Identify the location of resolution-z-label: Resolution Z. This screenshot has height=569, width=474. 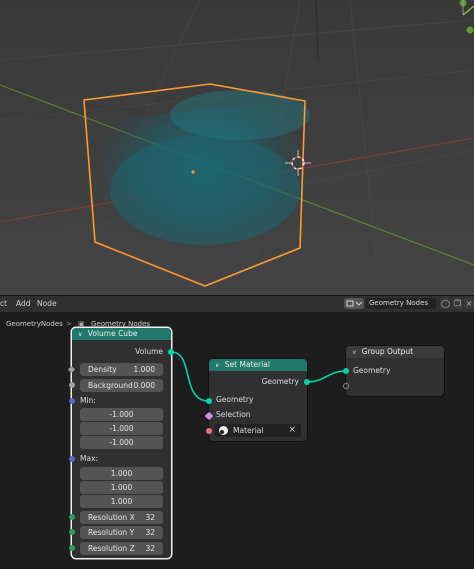
(111, 548).